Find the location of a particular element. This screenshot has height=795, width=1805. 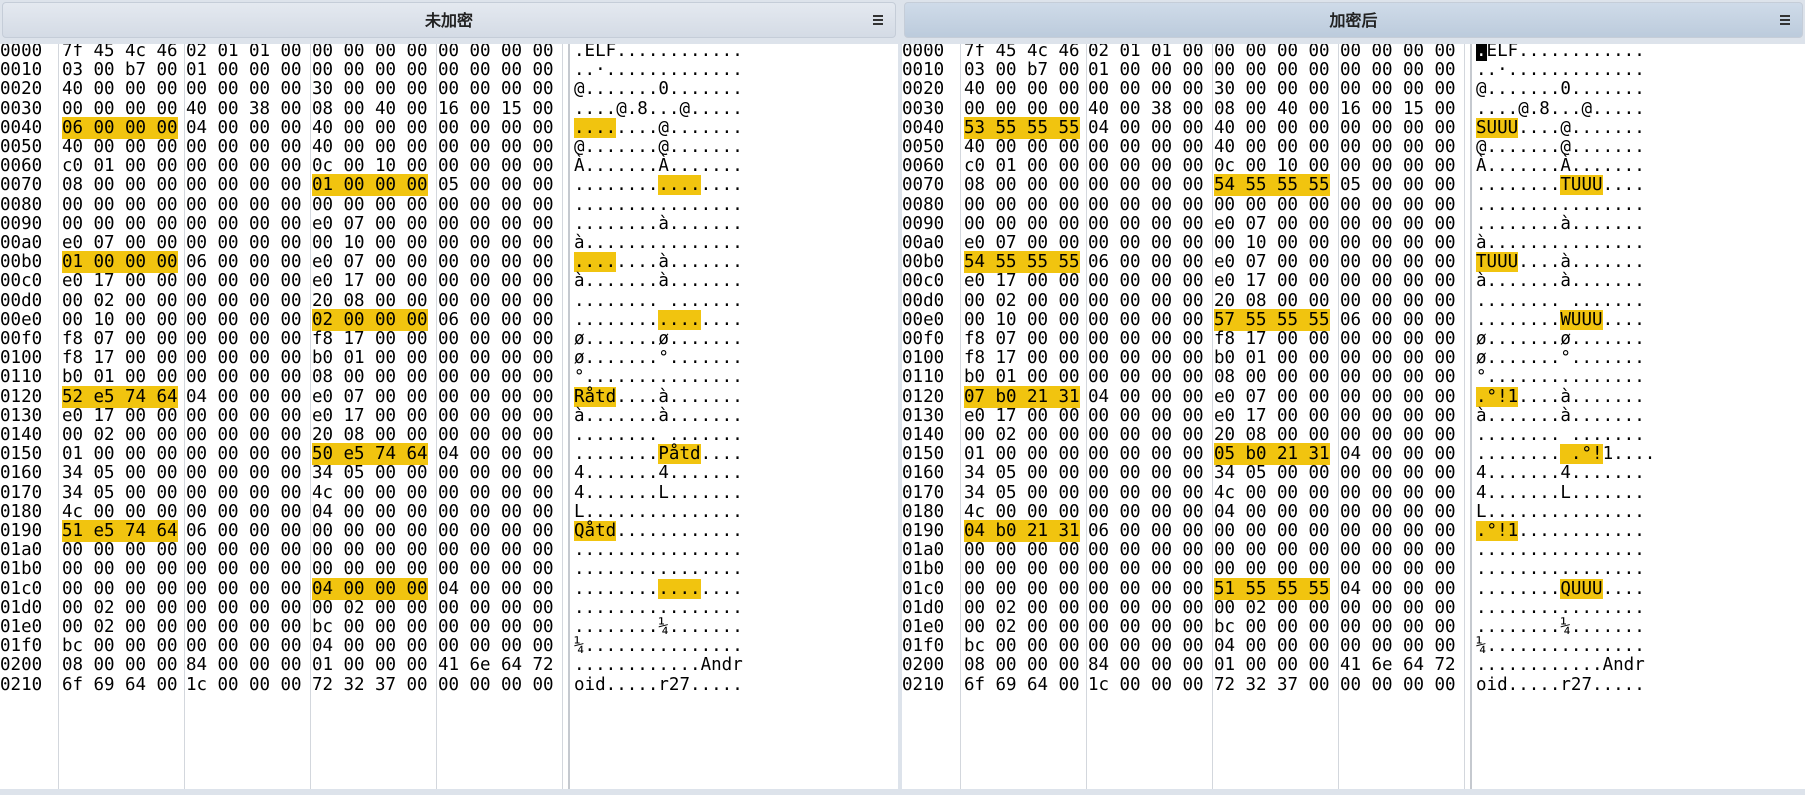

pane-title-unencrypted: 未加密 is located at coordinates (448, 20).